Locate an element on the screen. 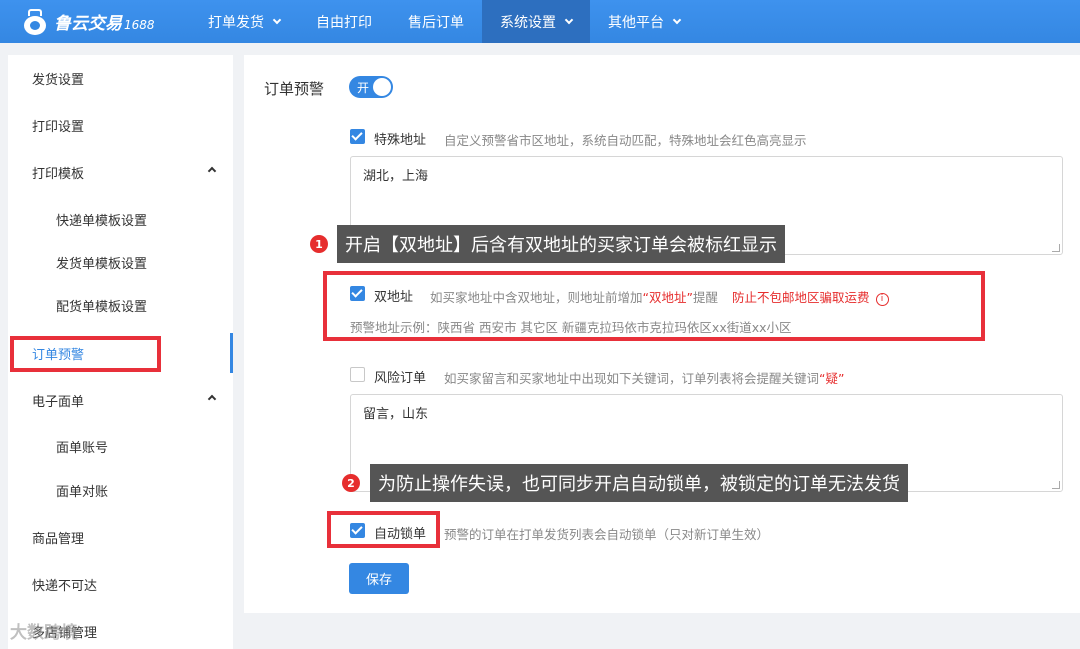 The height and width of the screenshot is (649, 1080). sidebar-item-ship-settings: 发货设置 is located at coordinates (120, 78).